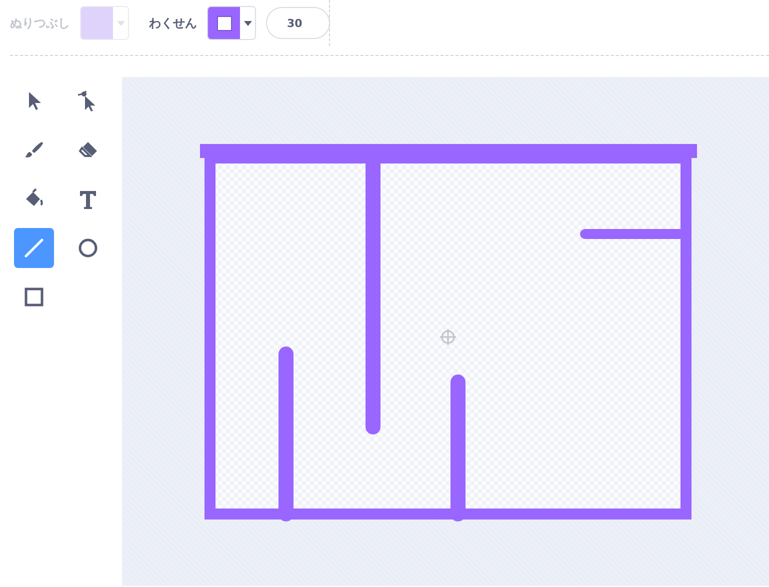 Image resolution: width=769 pixels, height=587 pixels. Describe the element at coordinates (34, 297) in the screenshot. I see `square-icon` at that location.